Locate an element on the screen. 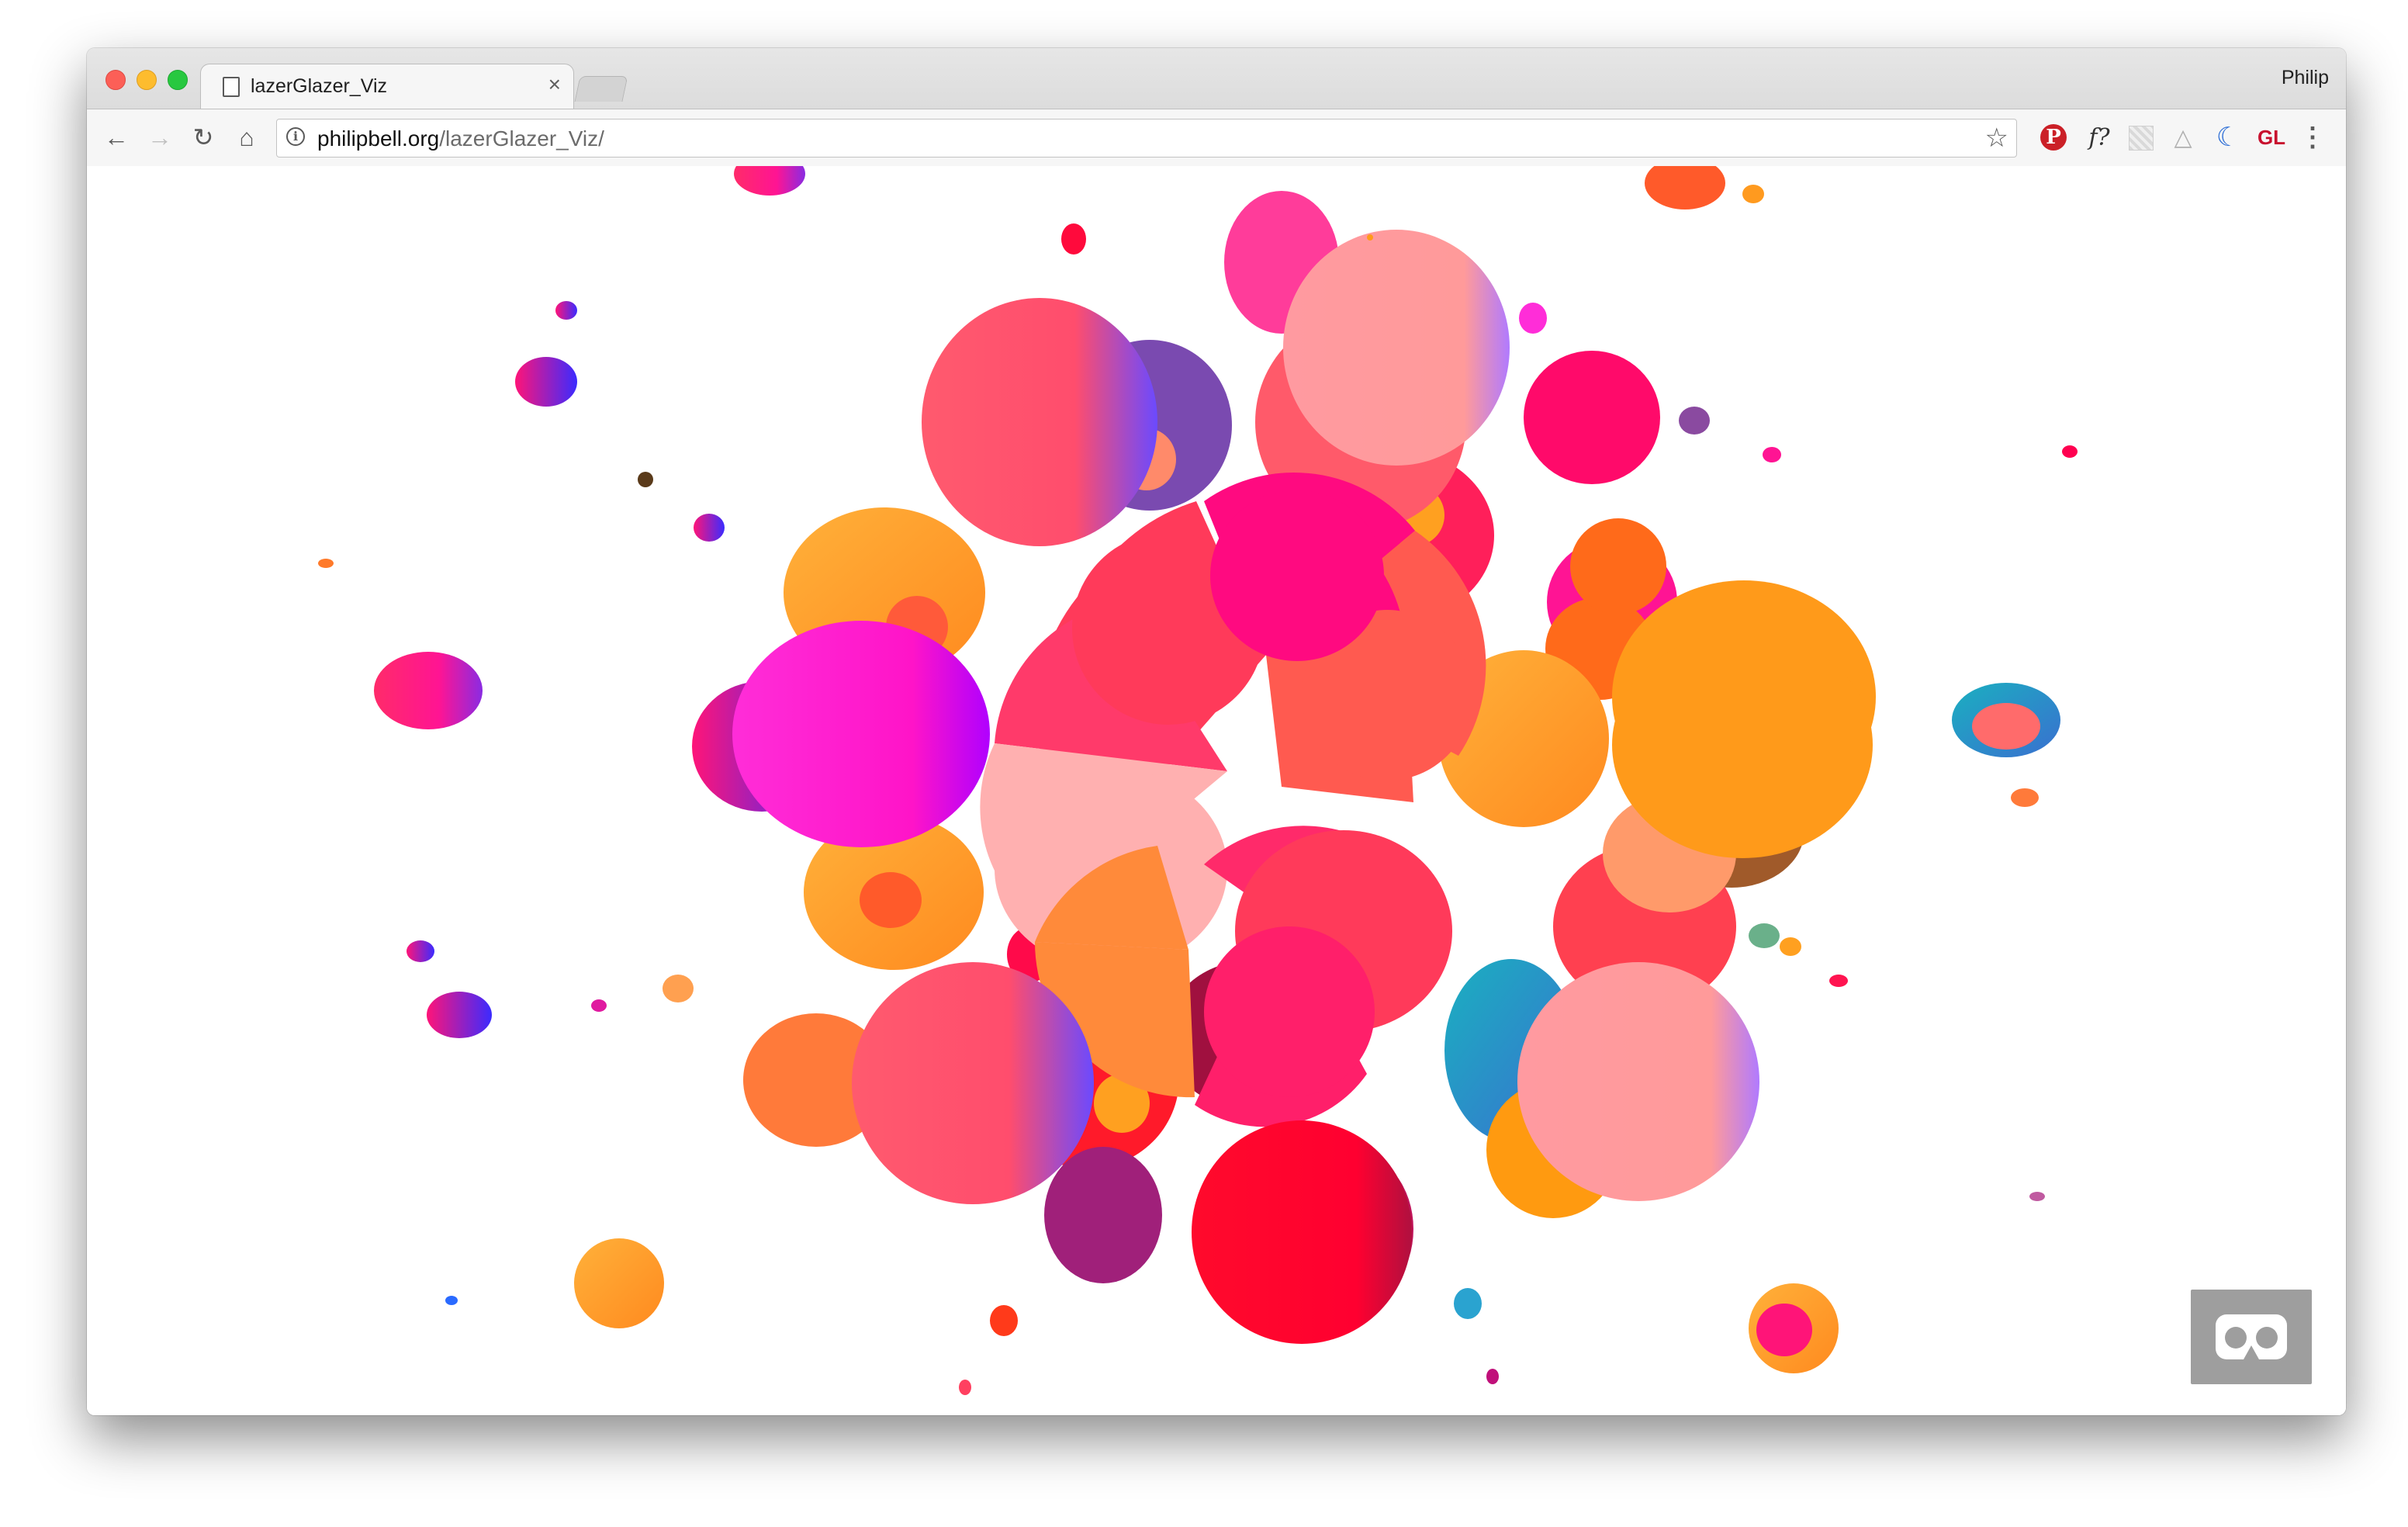  tab-lazerglazer: lazerGlazer_Viz × is located at coordinates (387, 86).